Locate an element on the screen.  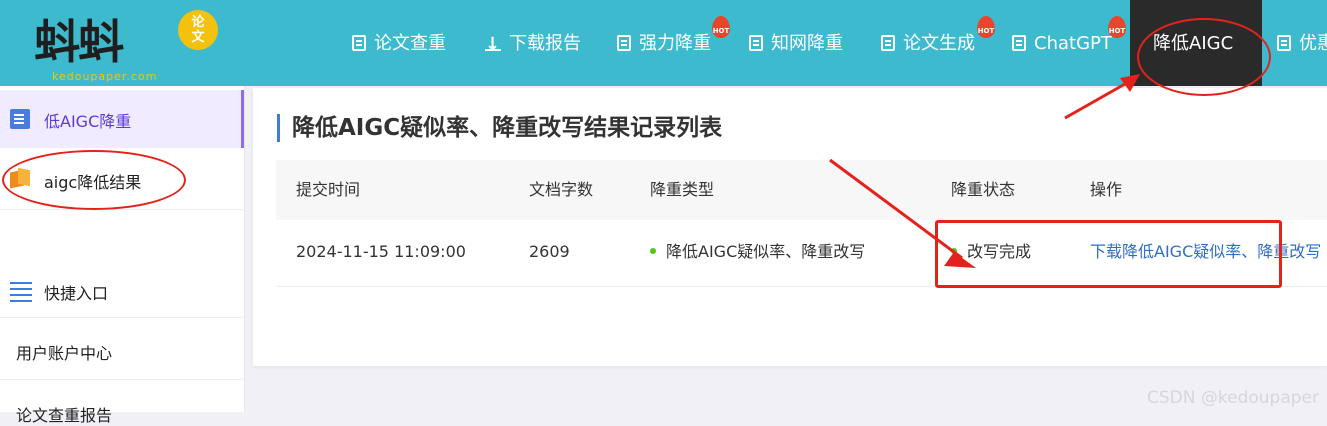
nav-item-download-report: 下载报告 is located at coordinates (533, 44).